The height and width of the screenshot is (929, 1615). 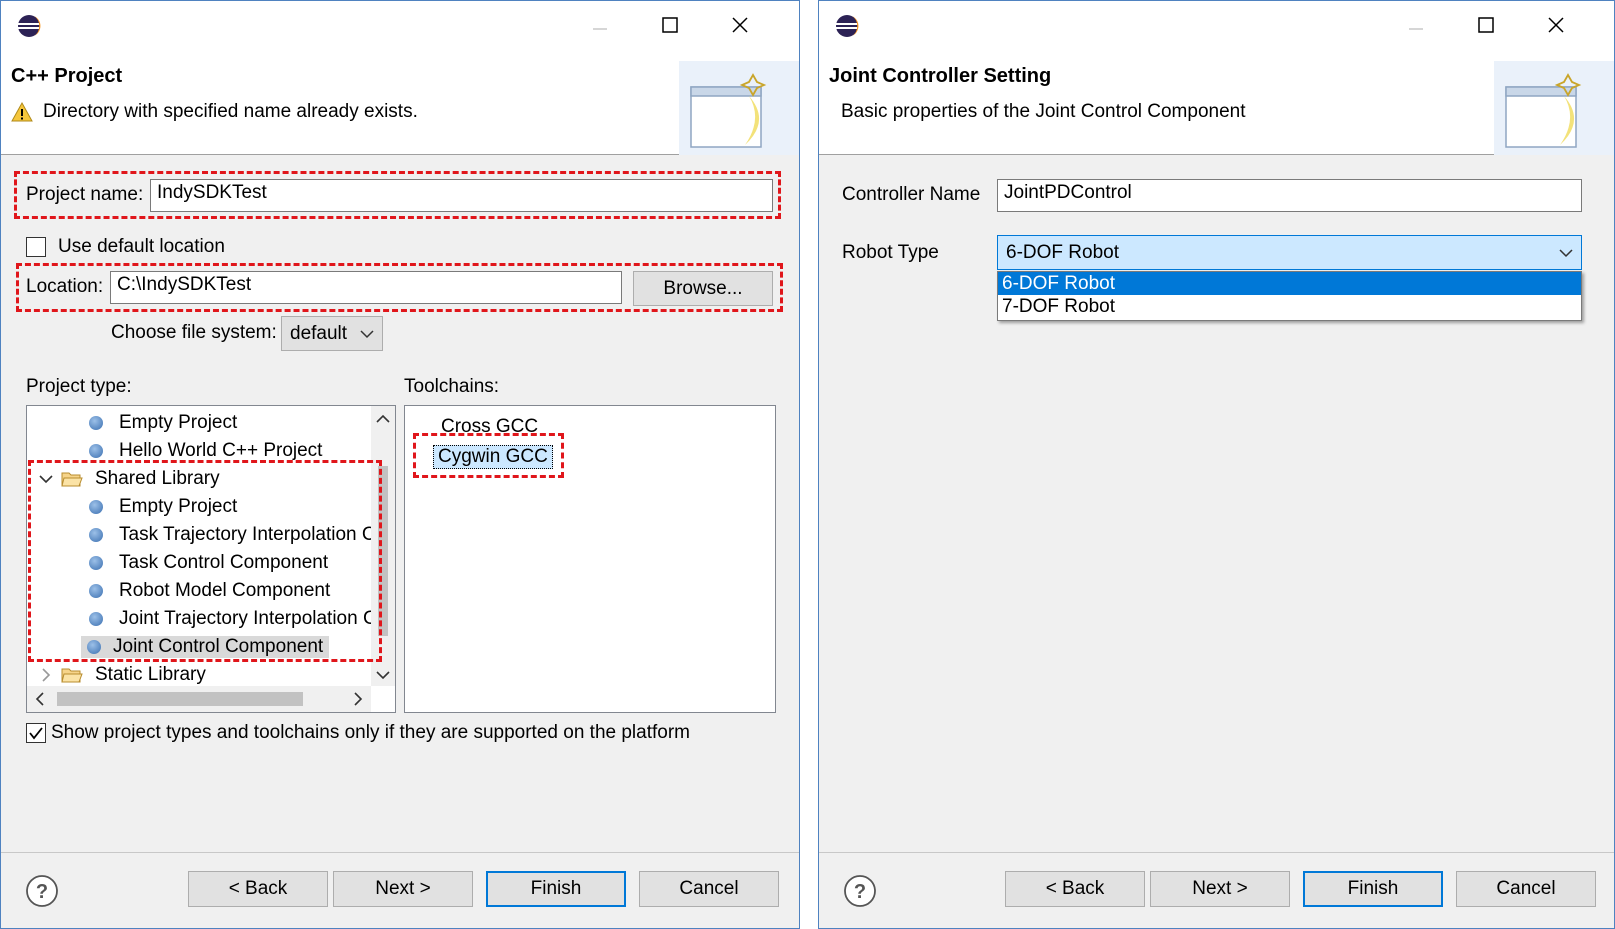 What do you see at coordinates (1289, 195) in the screenshot?
I see `controller-name-input: JointPDControl` at bounding box center [1289, 195].